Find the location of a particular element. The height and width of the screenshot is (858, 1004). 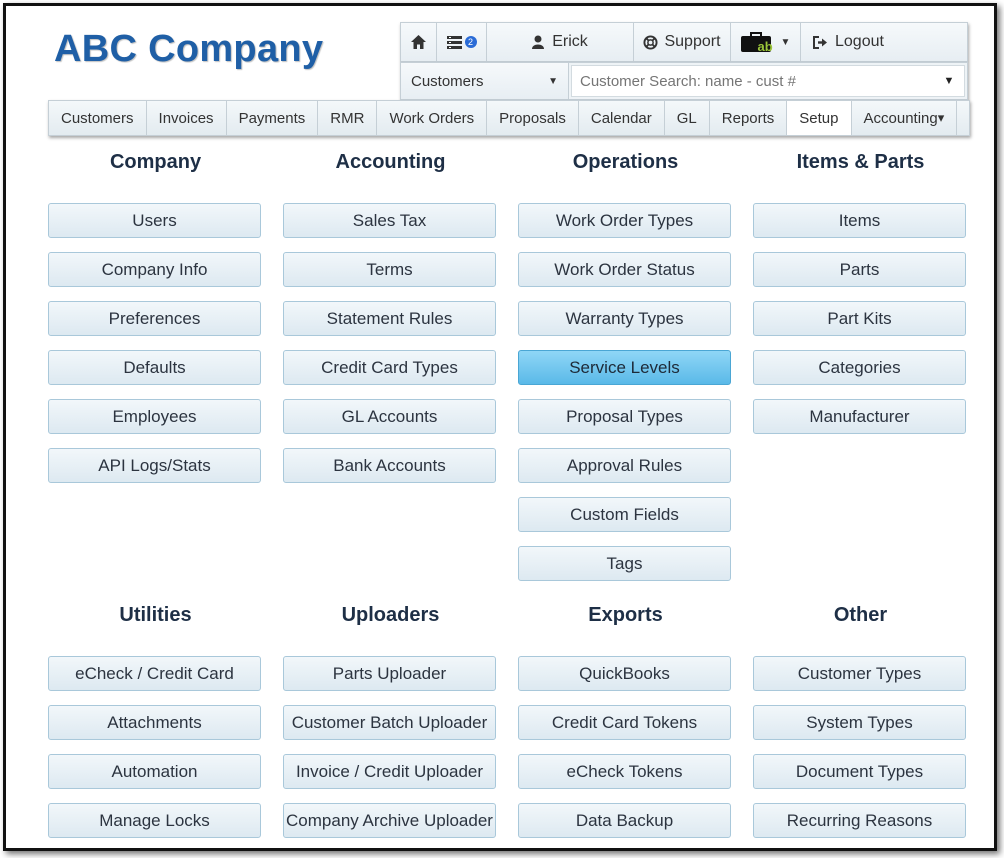

users-button: Users is located at coordinates (154, 220).